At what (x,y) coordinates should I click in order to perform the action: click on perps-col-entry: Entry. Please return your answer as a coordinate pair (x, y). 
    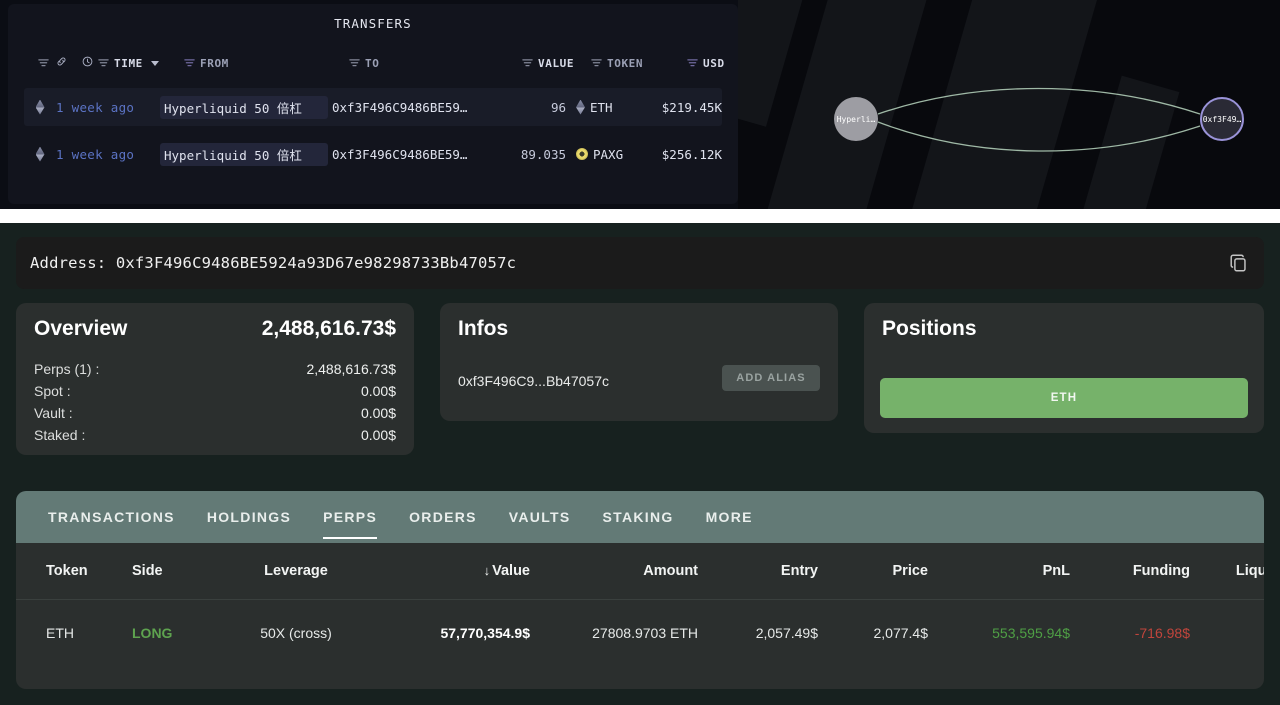
    Looking at the image, I should click on (758, 571).